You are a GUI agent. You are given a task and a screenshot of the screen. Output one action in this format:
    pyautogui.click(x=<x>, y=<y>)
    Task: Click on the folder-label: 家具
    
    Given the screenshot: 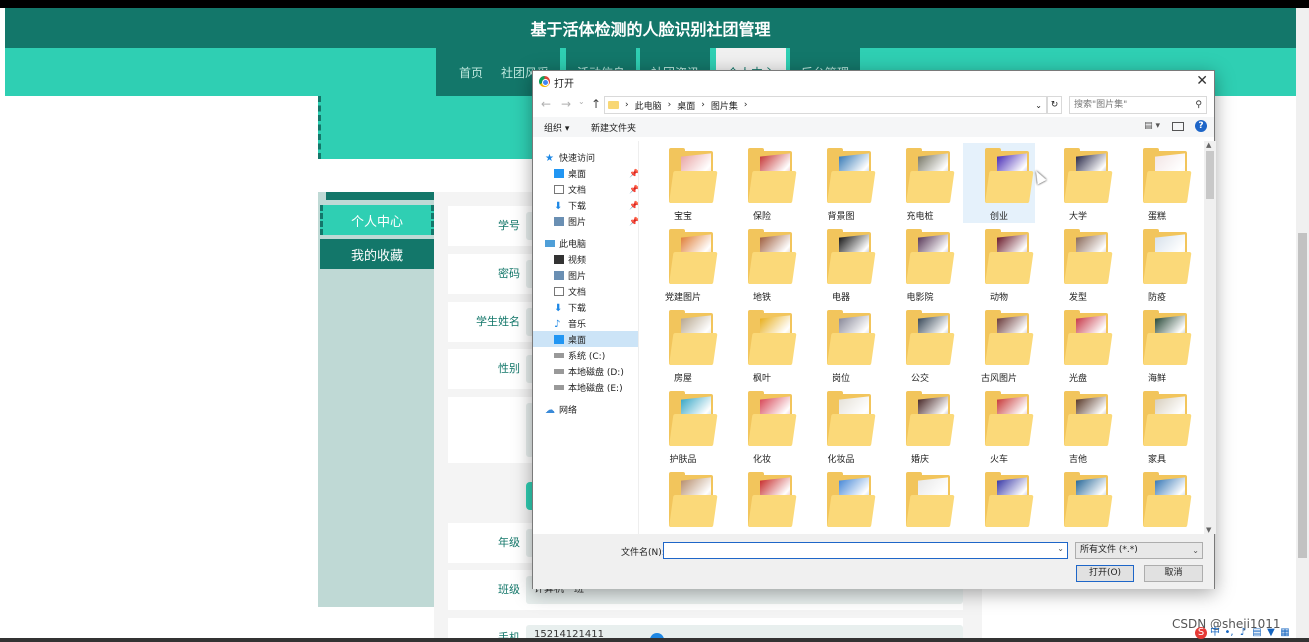 What is the action you would take?
    pyautogui.click(x=1156, y=460)
    